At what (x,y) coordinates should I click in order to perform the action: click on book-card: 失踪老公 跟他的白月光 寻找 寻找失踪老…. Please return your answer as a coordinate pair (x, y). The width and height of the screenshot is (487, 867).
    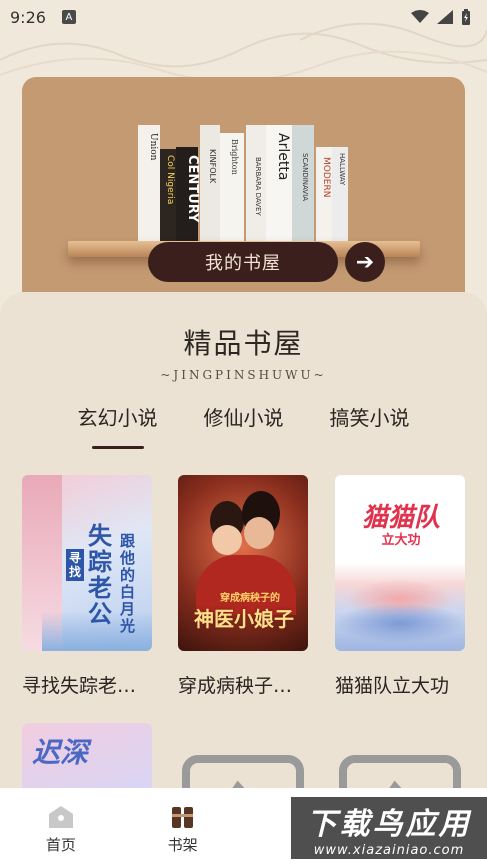
    Looking at the image, I should click on (87, 586).